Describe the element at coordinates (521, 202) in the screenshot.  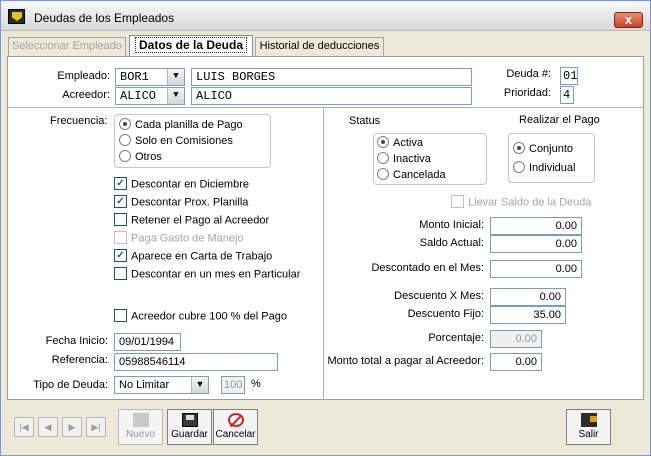
I see `check-llevar-saldo: Llevar Saldo de la Deuda` at that location.